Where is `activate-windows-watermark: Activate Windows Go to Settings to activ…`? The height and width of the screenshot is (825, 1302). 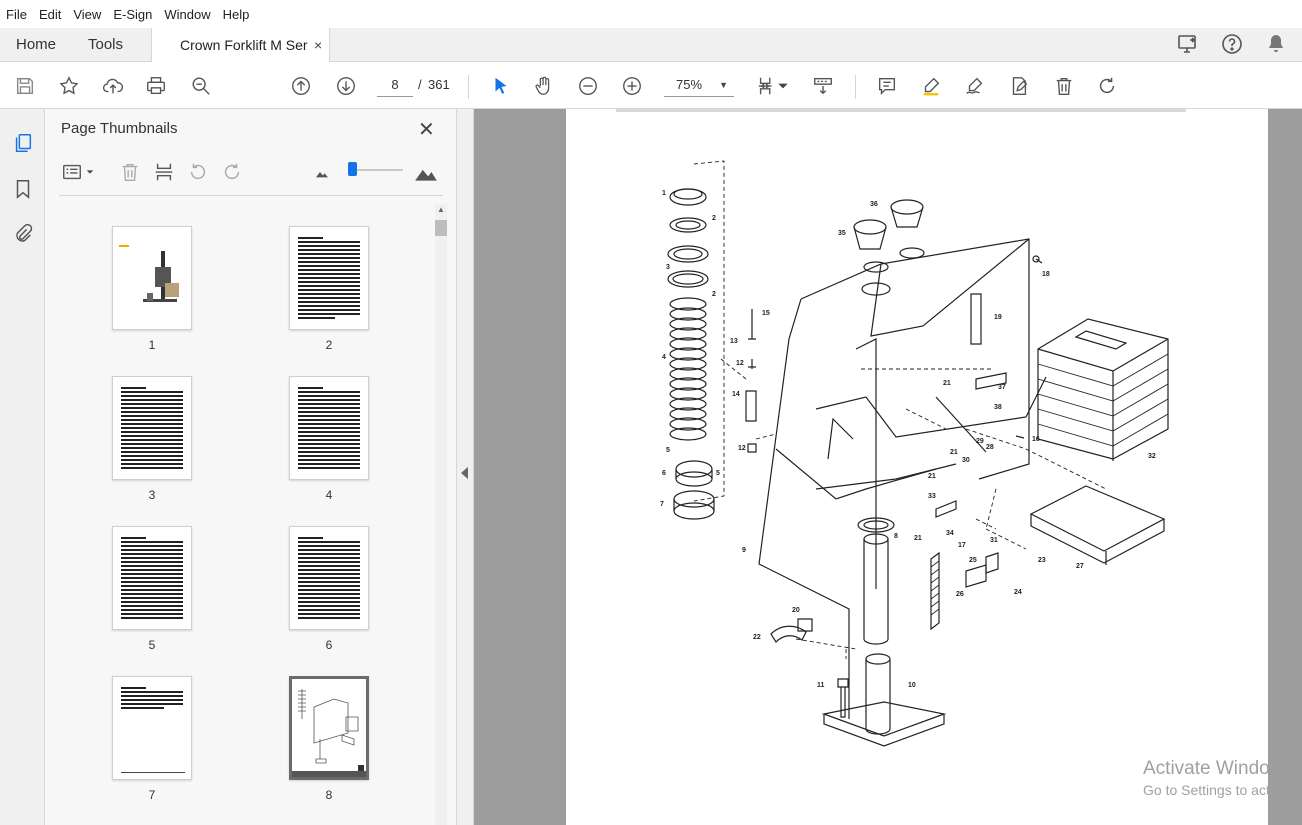
activate-windows-watermark: Activate Windows Go to Settings to activ… is located at coordinates (1221, 778).